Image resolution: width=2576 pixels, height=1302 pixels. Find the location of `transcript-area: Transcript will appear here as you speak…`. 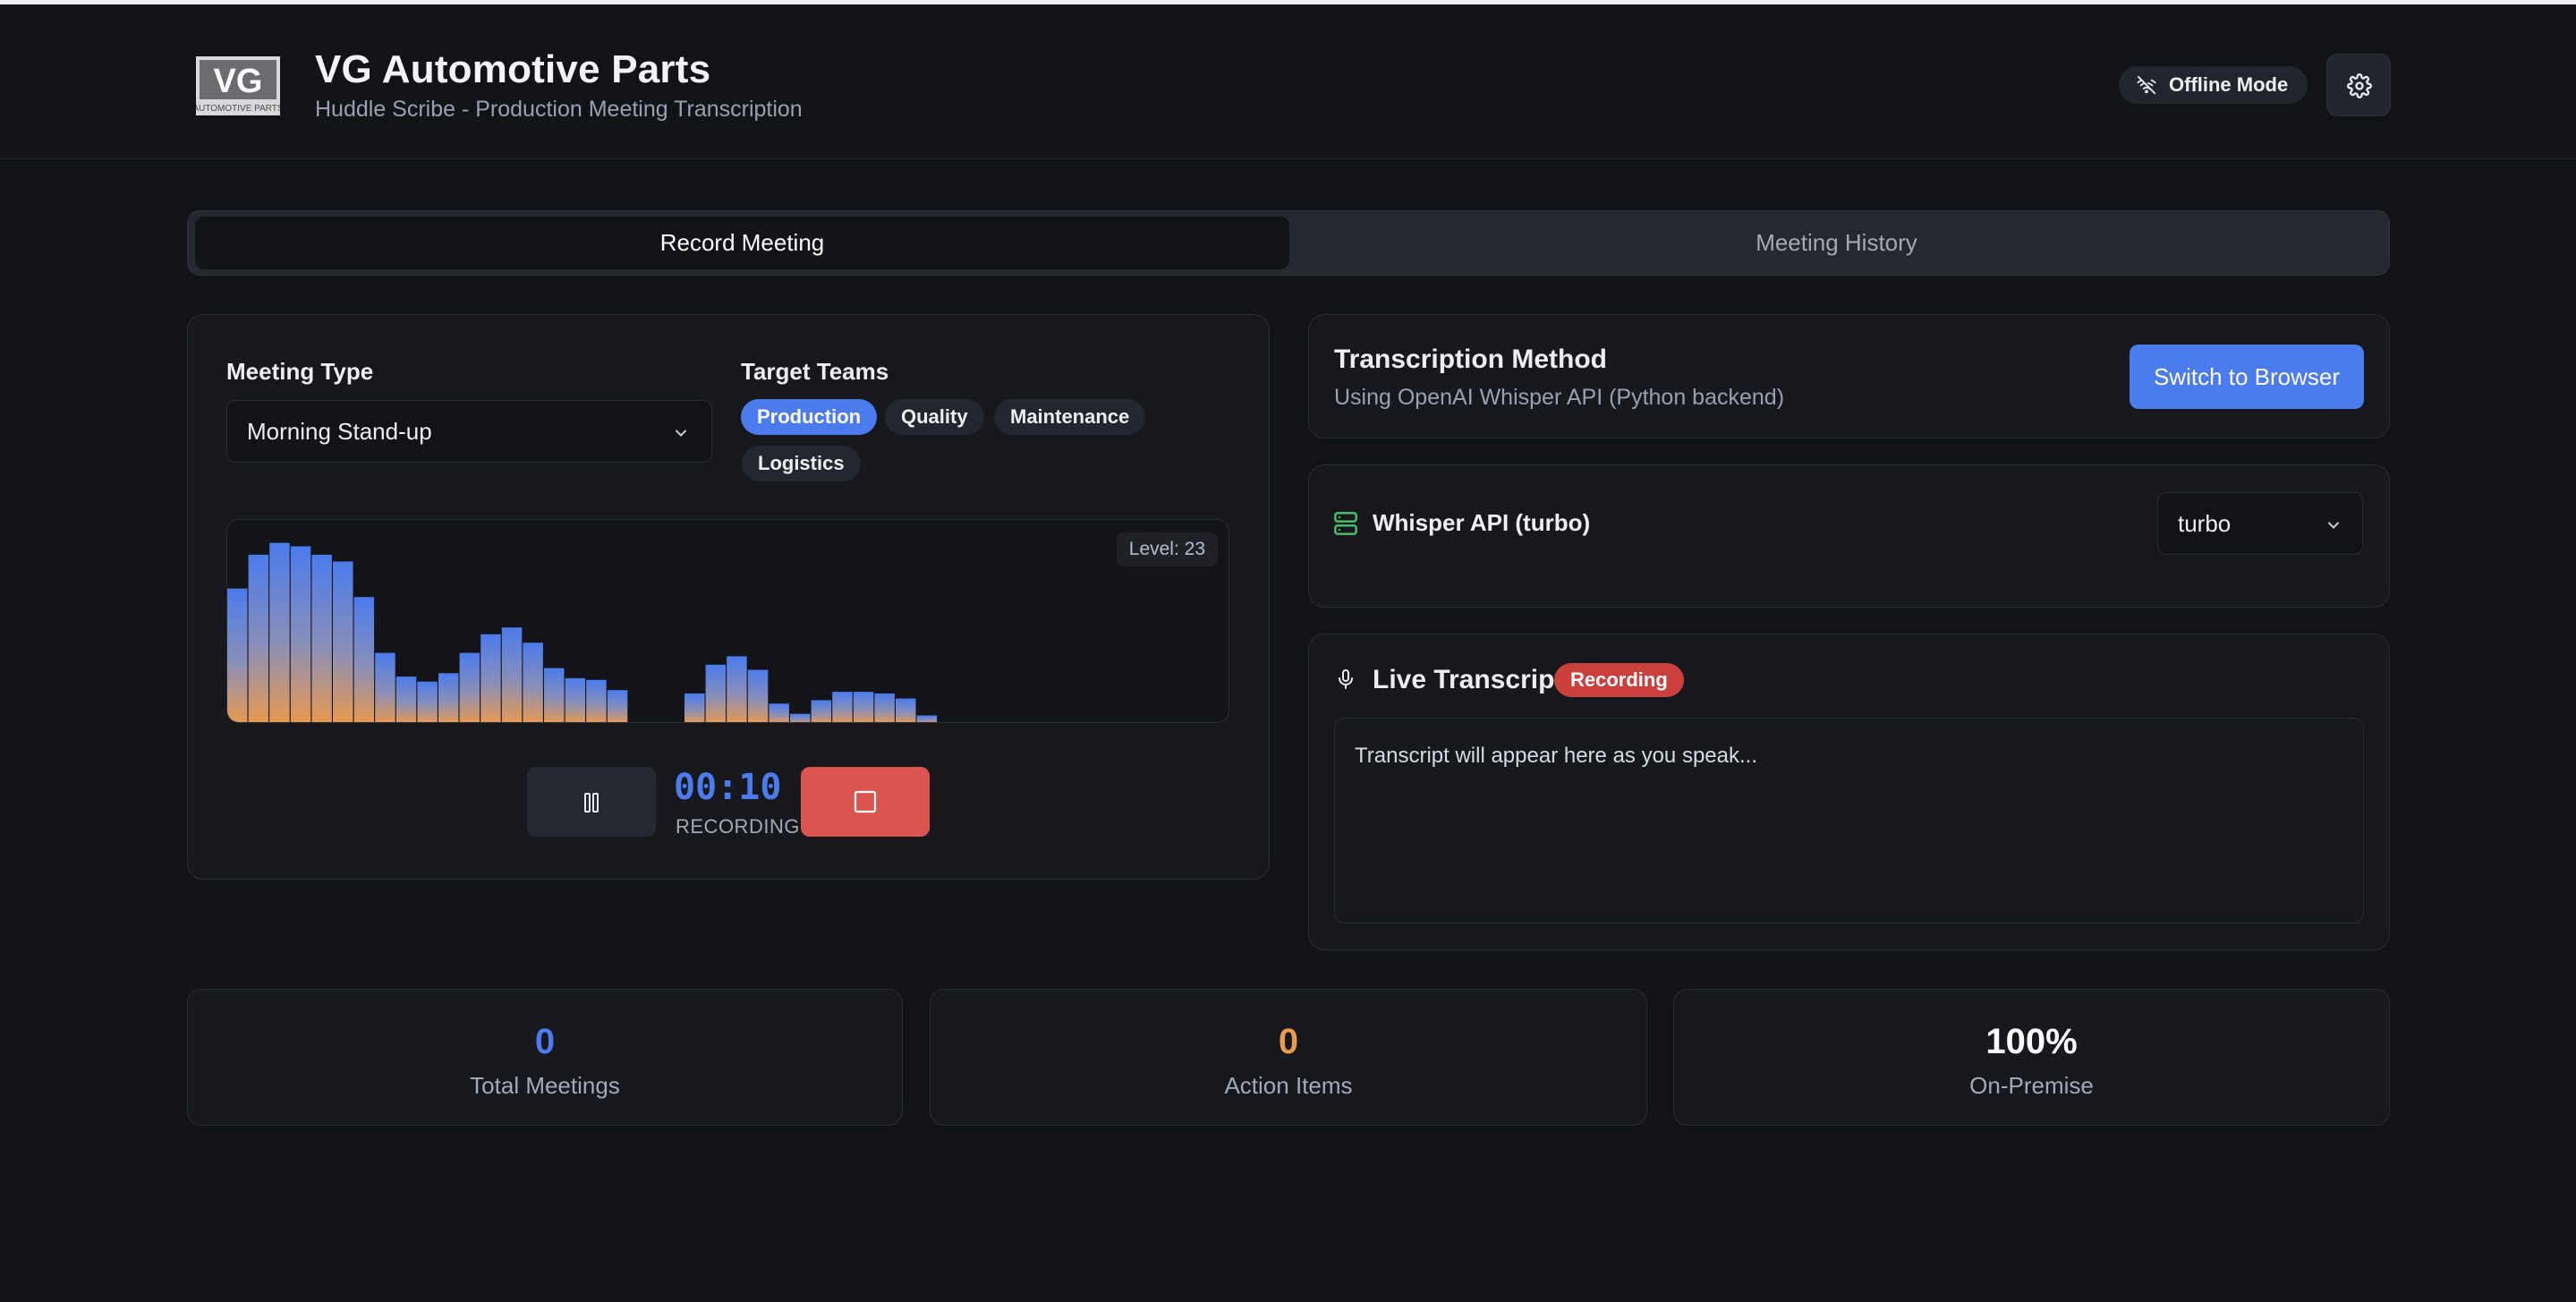

transcript-area: Transcript will appear here as you speak… is located at coordinates (1849, 820).